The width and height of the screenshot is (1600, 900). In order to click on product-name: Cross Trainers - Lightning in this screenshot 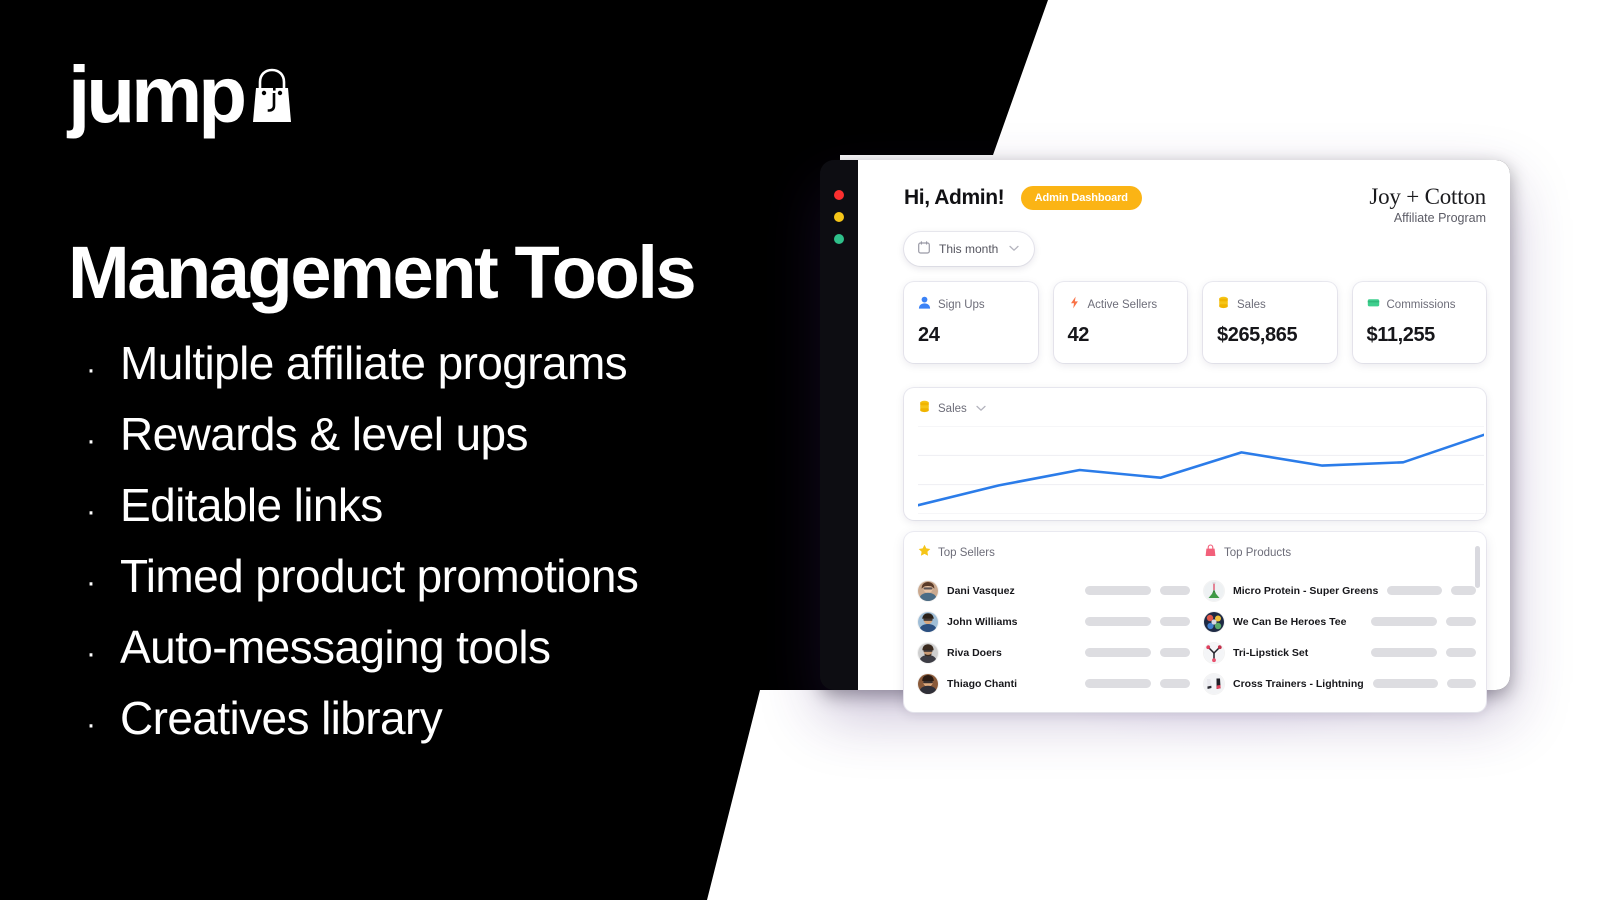, I will do `click(1298, 683)`.